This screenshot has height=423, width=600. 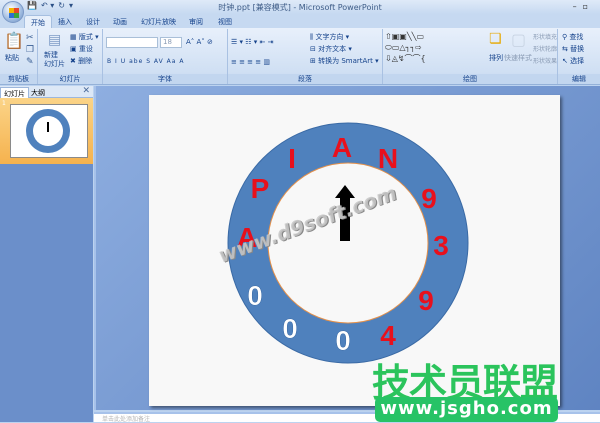 I want to click on shape-outline-button: 形状轮廓, so click(x=545, y=48).